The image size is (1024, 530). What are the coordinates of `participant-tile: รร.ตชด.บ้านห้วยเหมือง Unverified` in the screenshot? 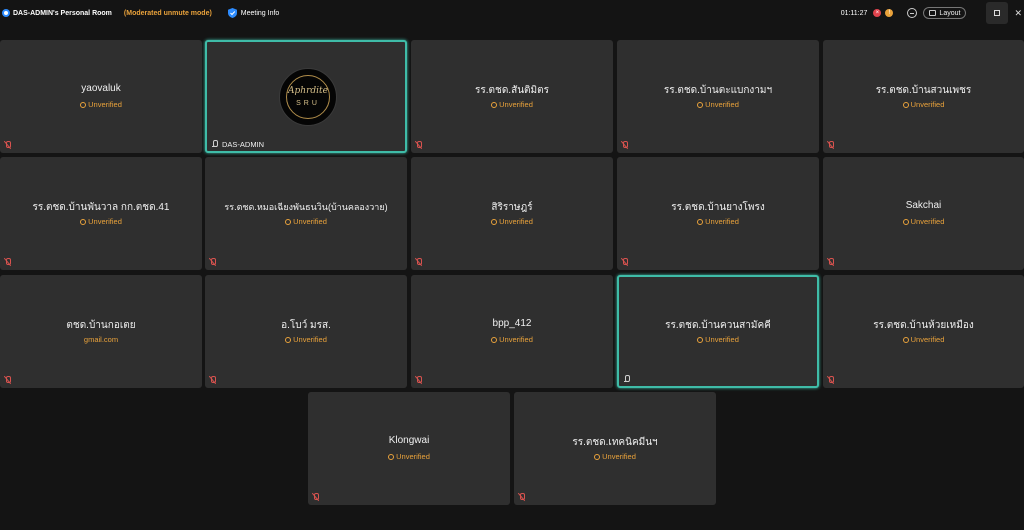 It's located at (923, 331).